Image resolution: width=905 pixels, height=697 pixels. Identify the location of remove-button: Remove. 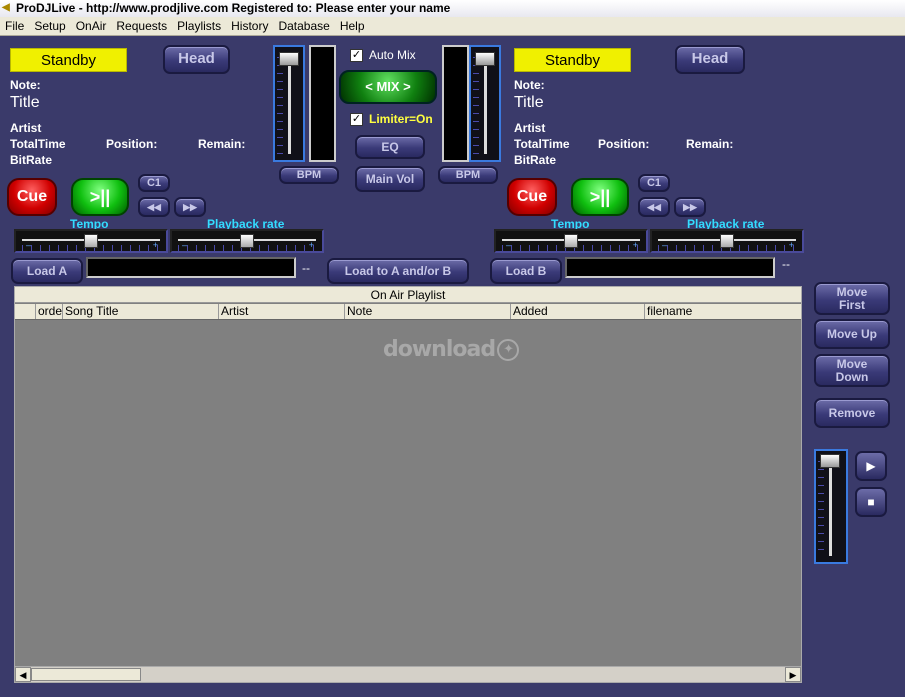
(852, 413).